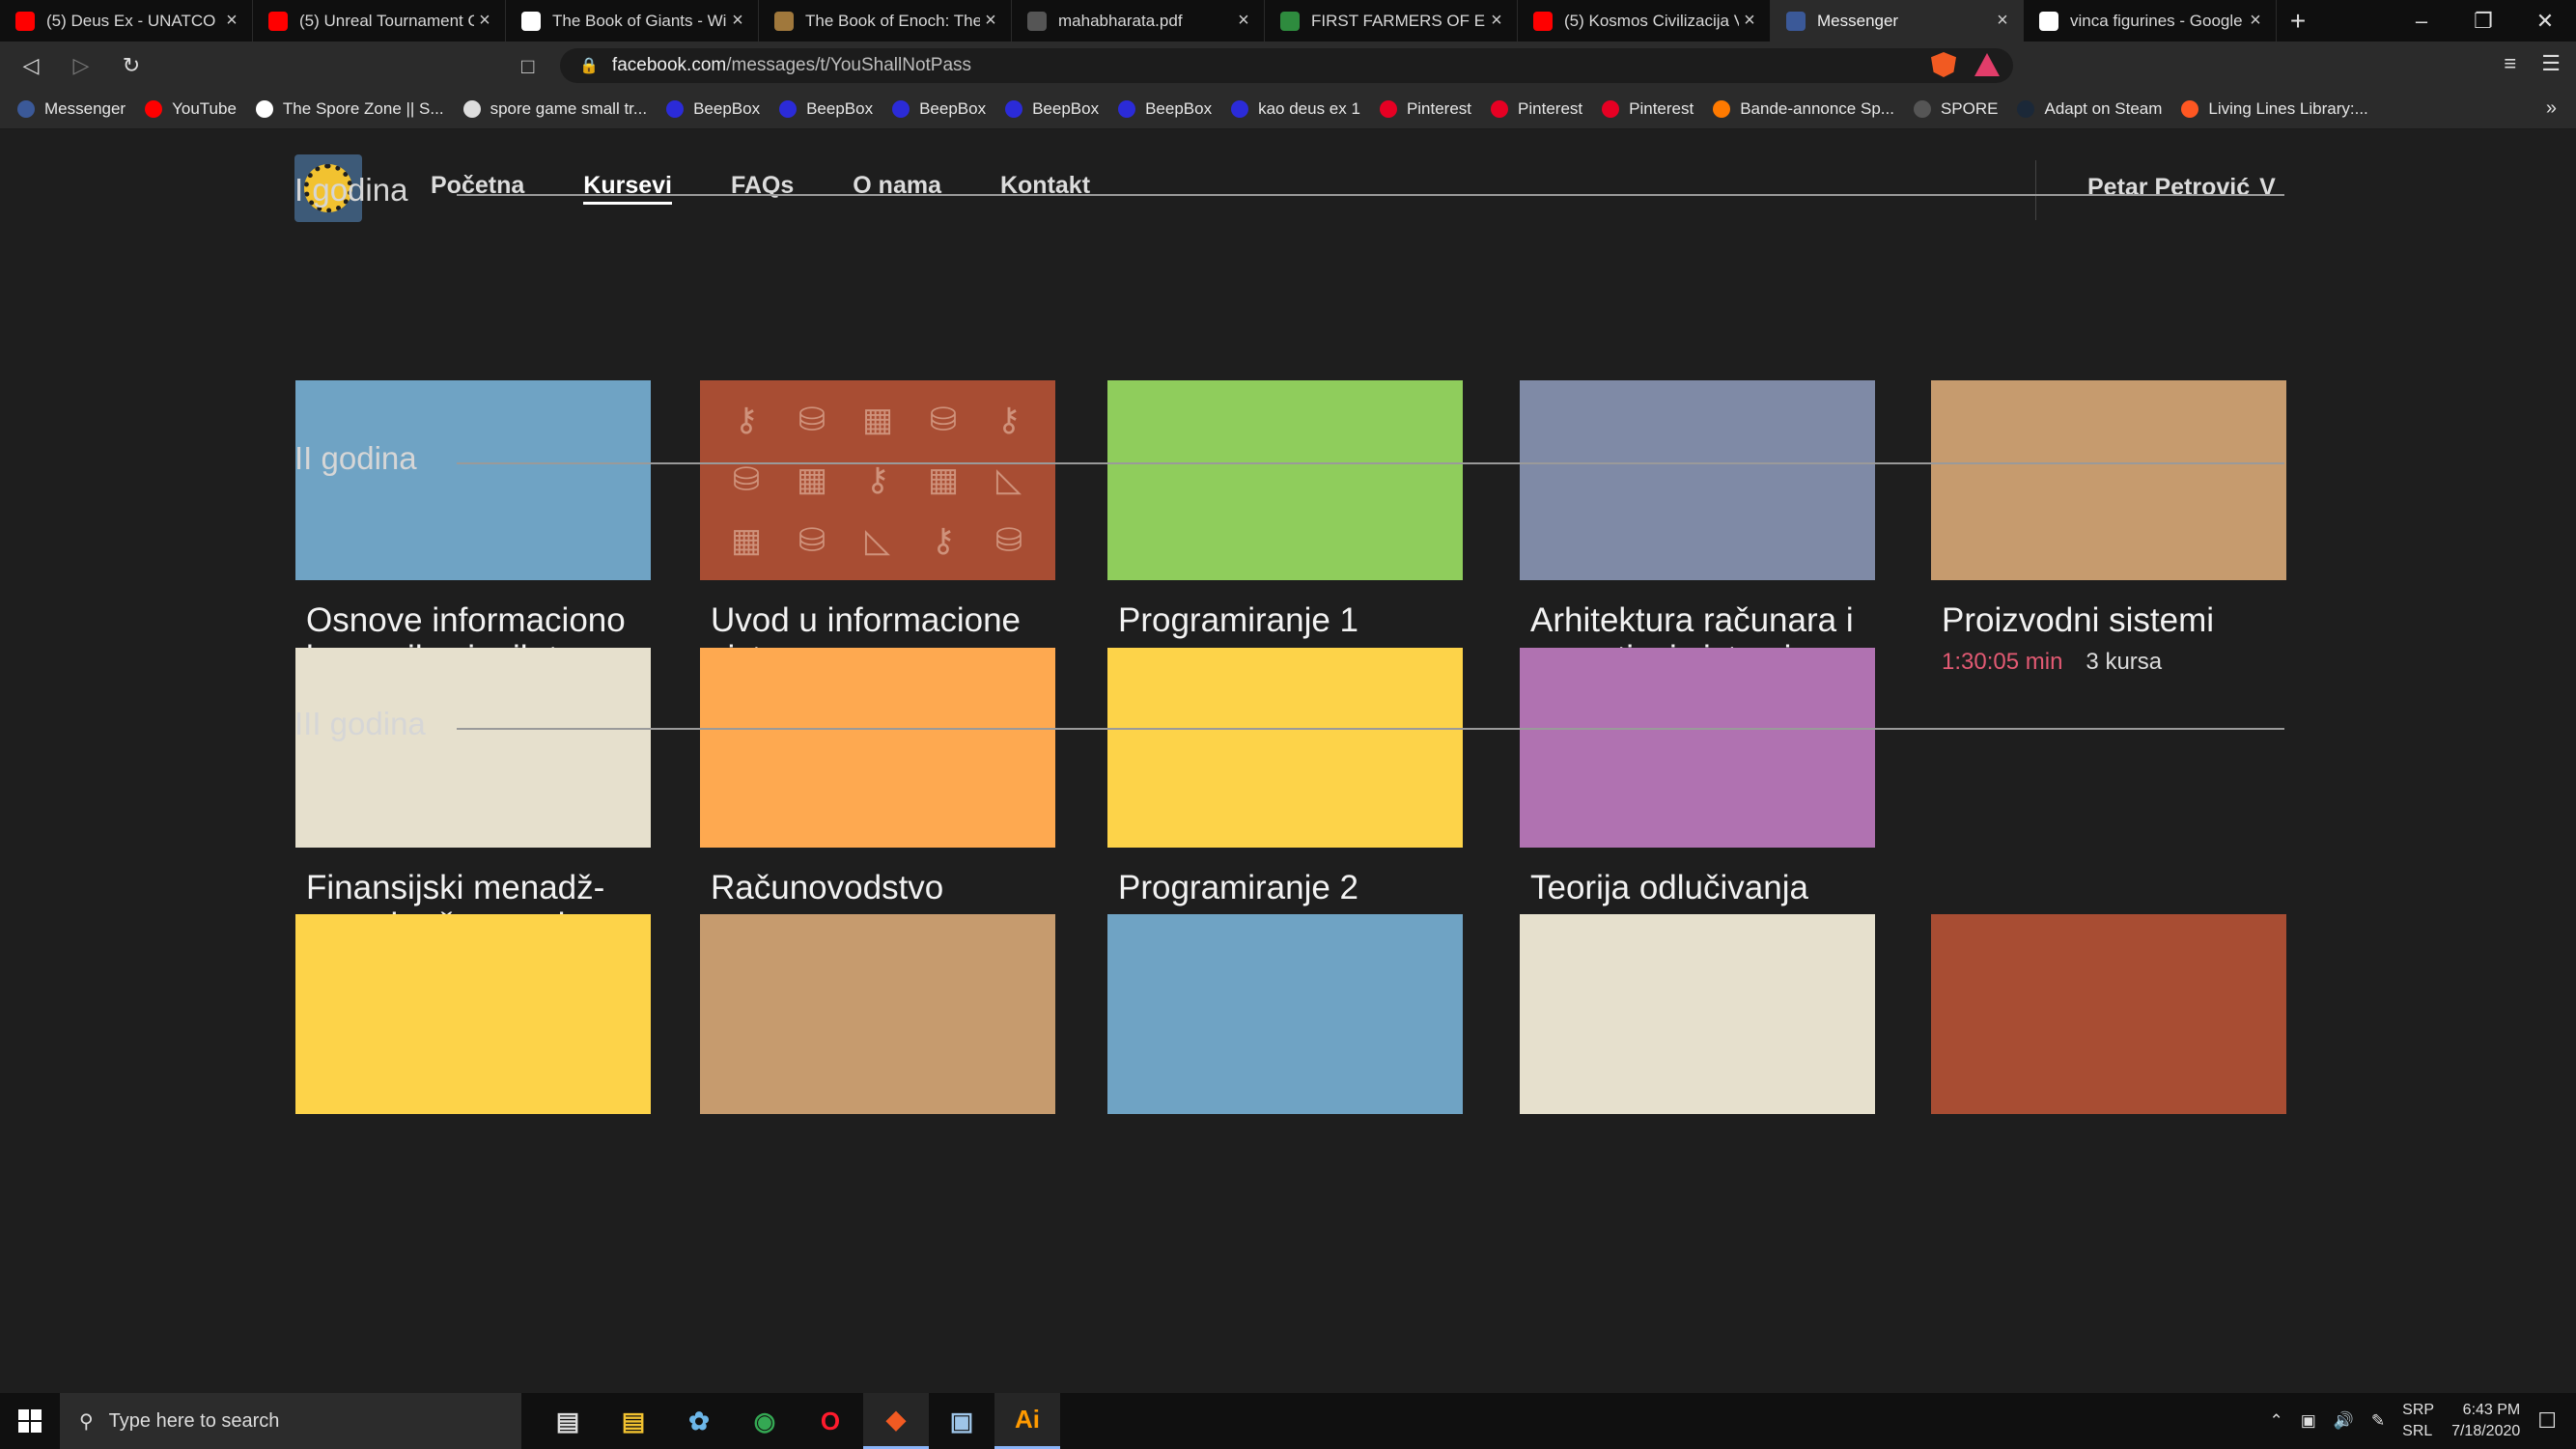 The height and width of the screenshot is (1449, 2576). I want to click on bookmark-item: Adapt on Steam, so click(2089, 109).